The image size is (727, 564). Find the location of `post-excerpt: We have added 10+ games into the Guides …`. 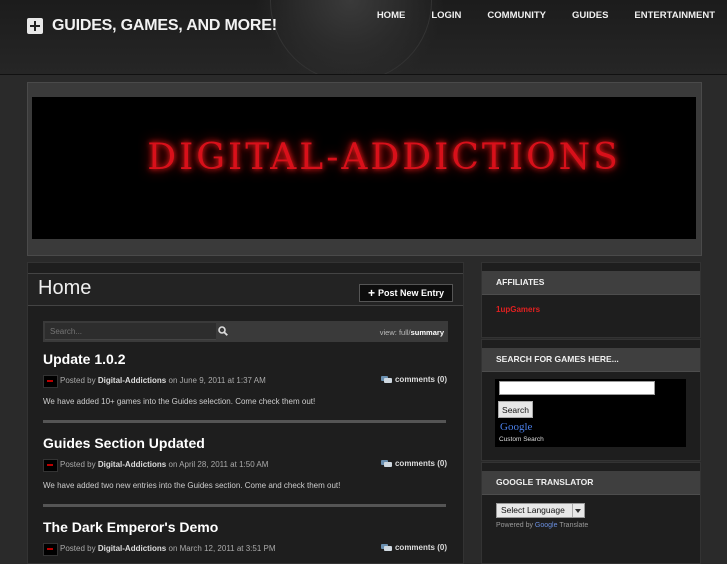

post-excerpt: We have added 10+ games into the Guides … is located at coordinates (179, 401).